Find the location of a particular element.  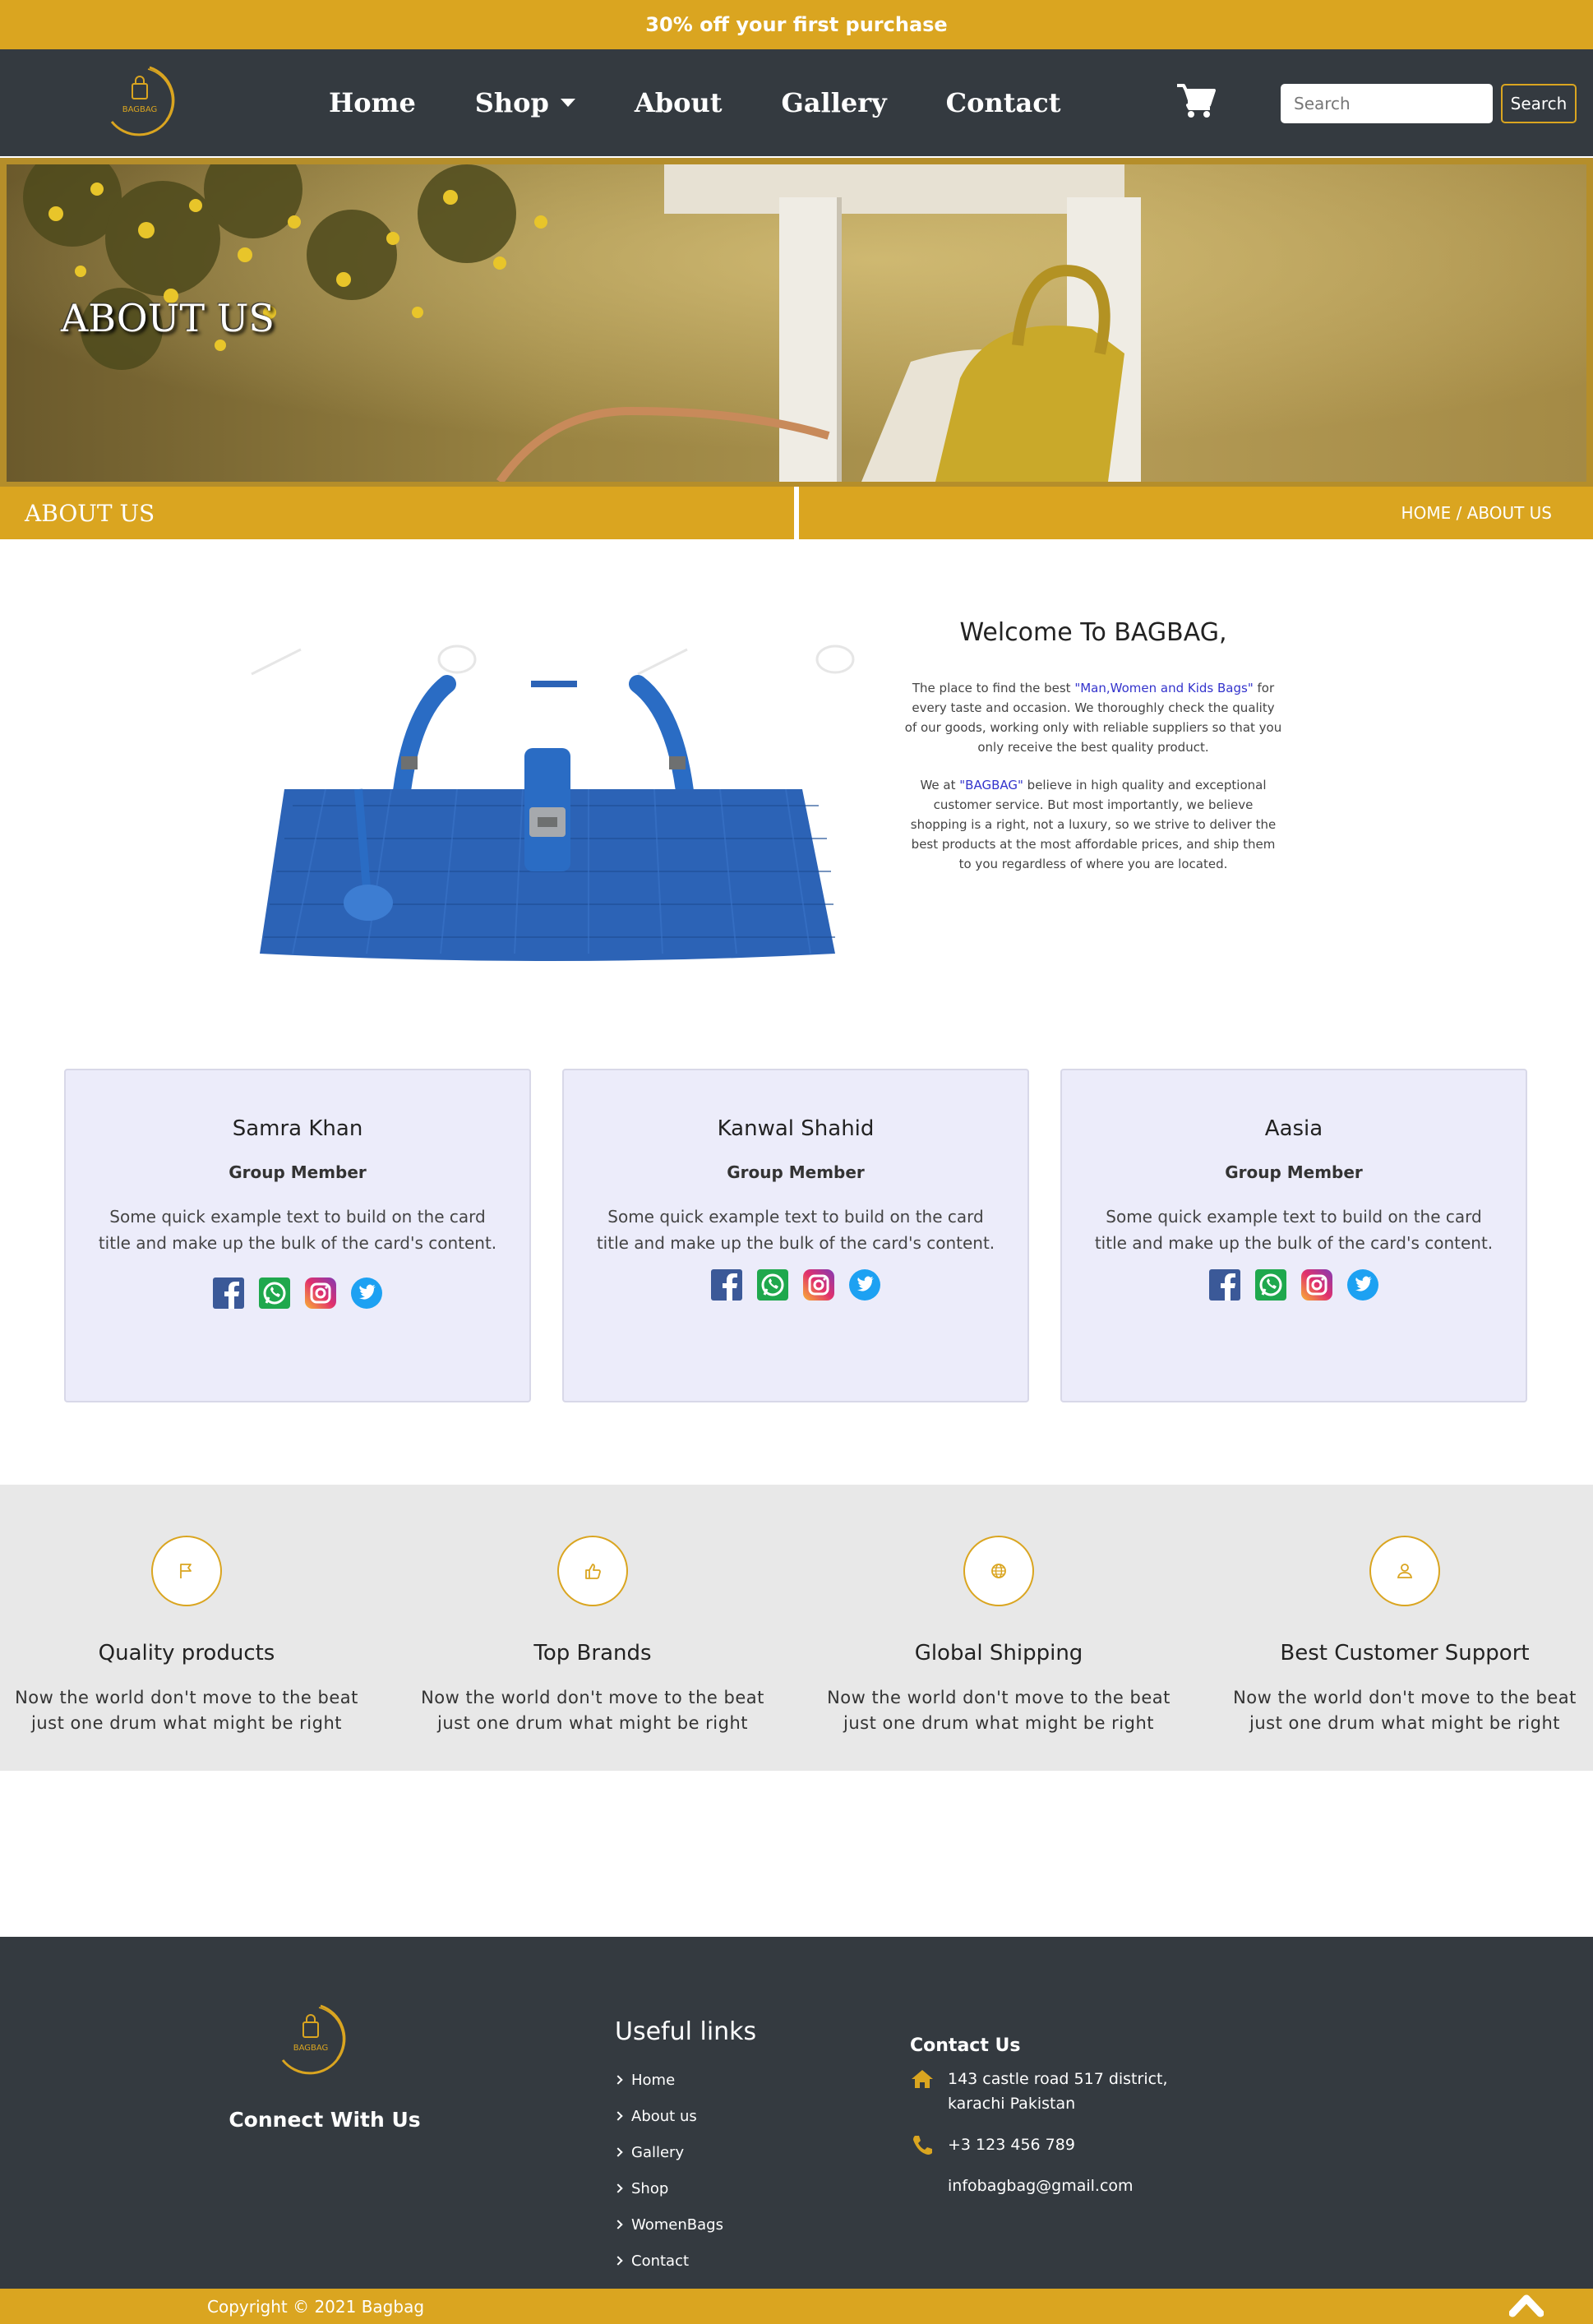

bagbag-logo: BAGBAG is located at coordinates (139, 101).